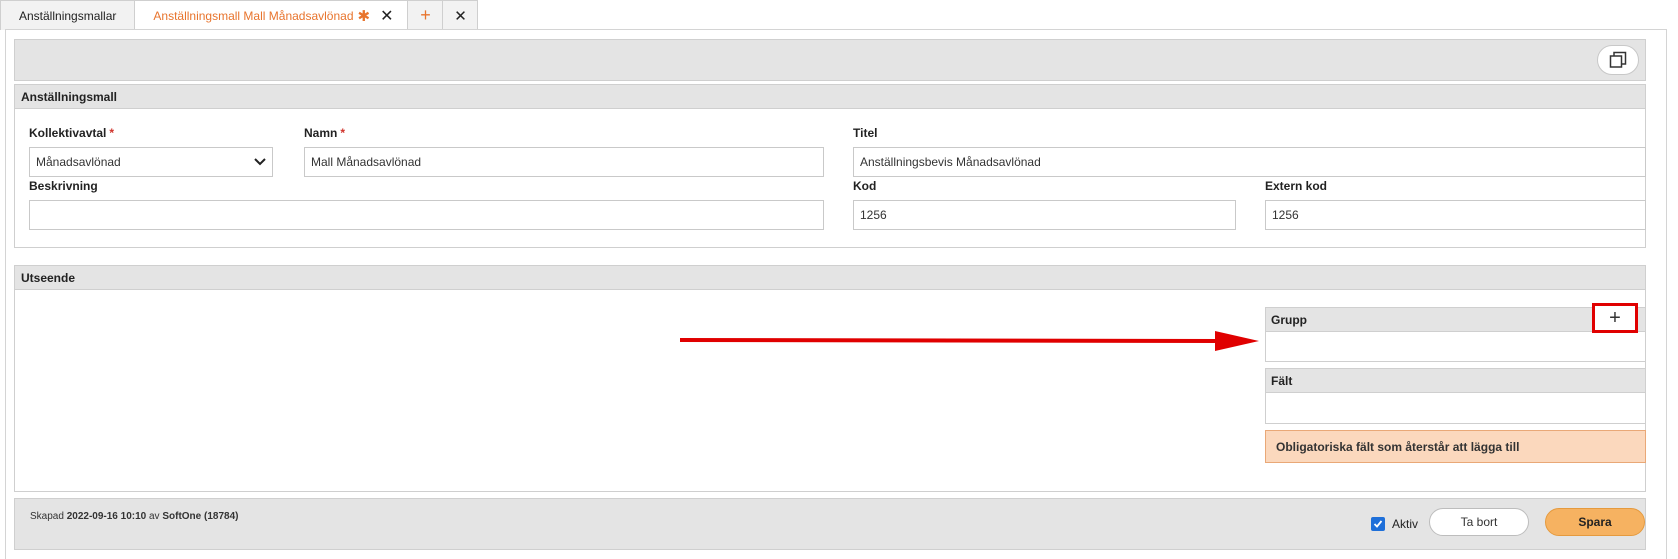 The image size is (1678, 559). Describe the element at coordinates (260, 162) in the screenshot. I see `chevron-down-icon` at that location.